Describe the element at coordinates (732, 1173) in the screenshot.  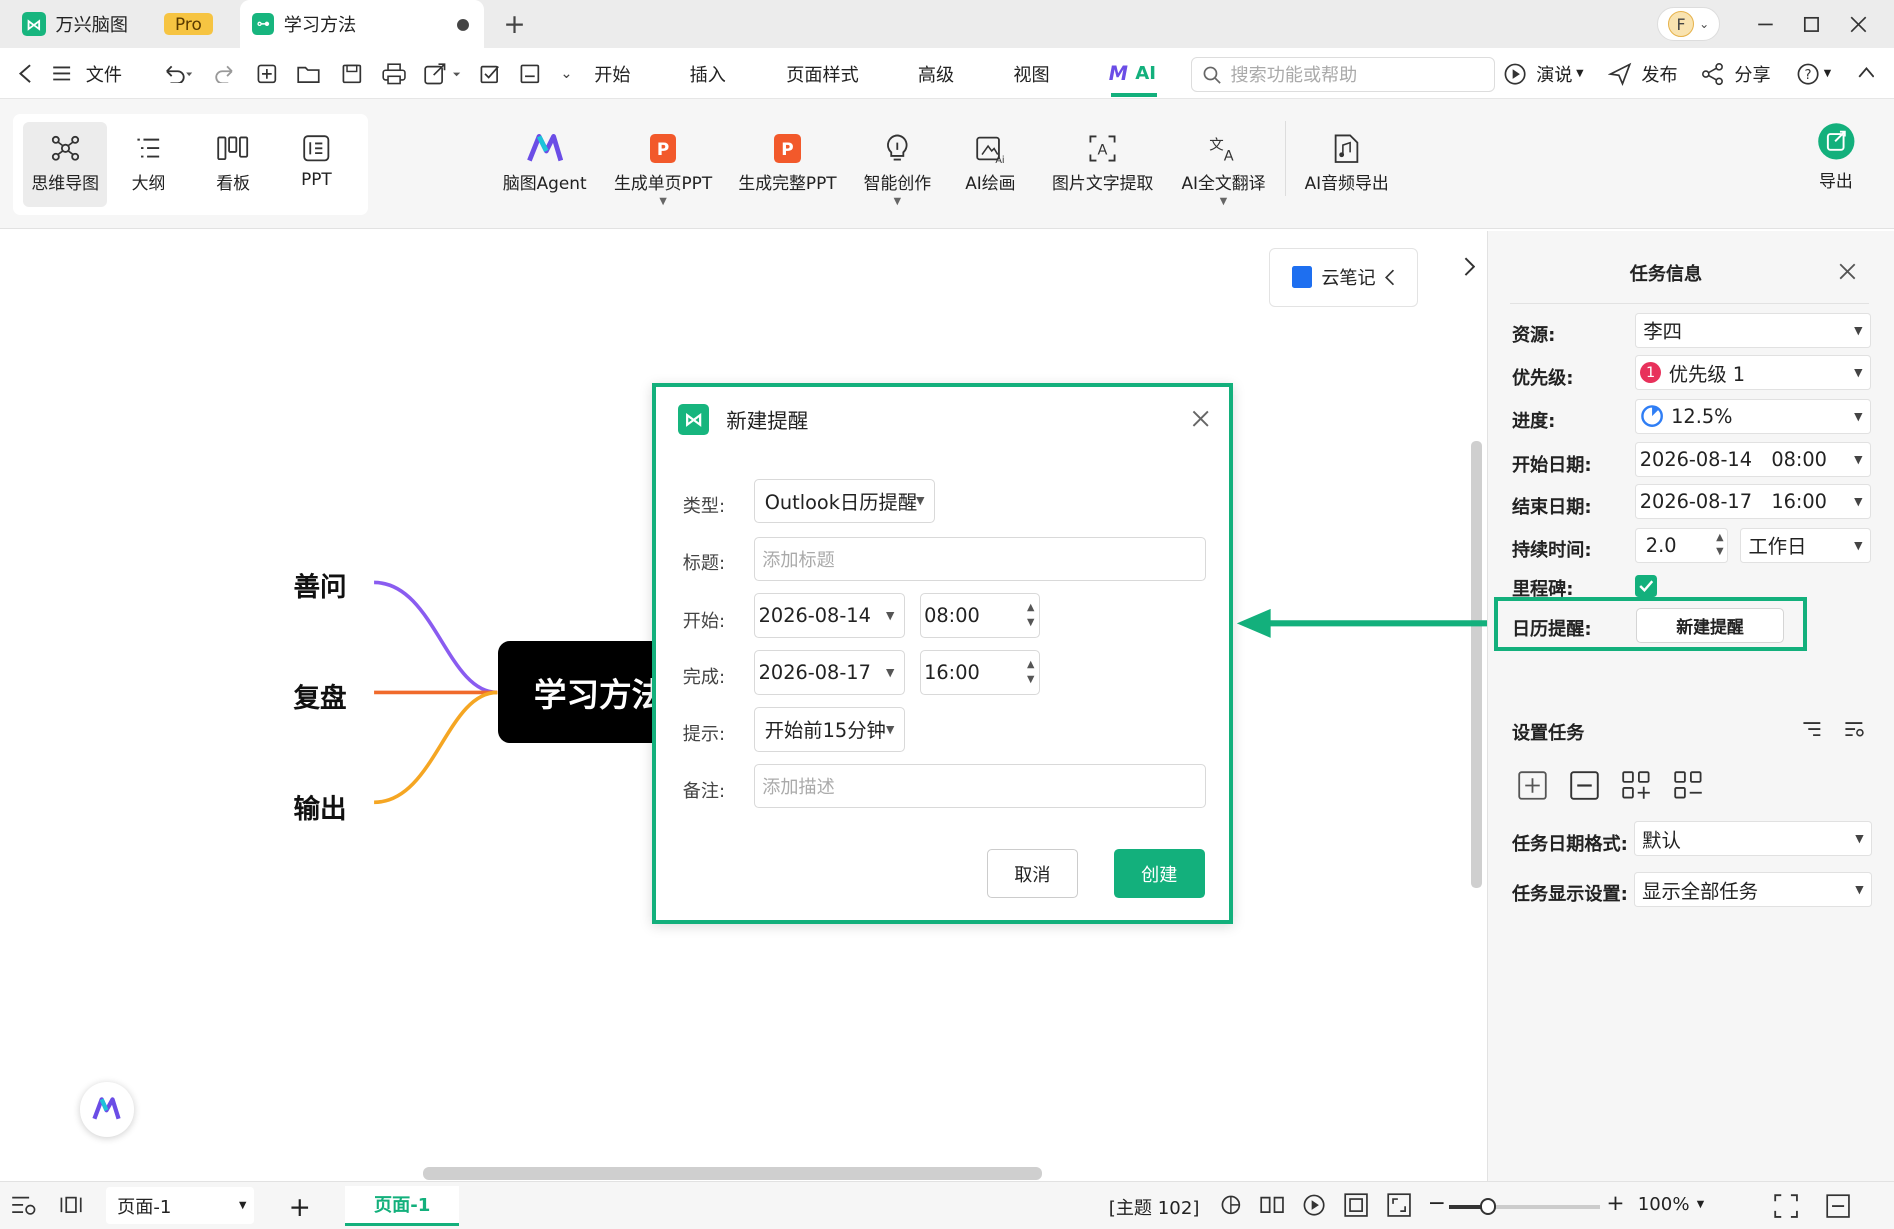
I see `horizontal-scrollbar` at that location.